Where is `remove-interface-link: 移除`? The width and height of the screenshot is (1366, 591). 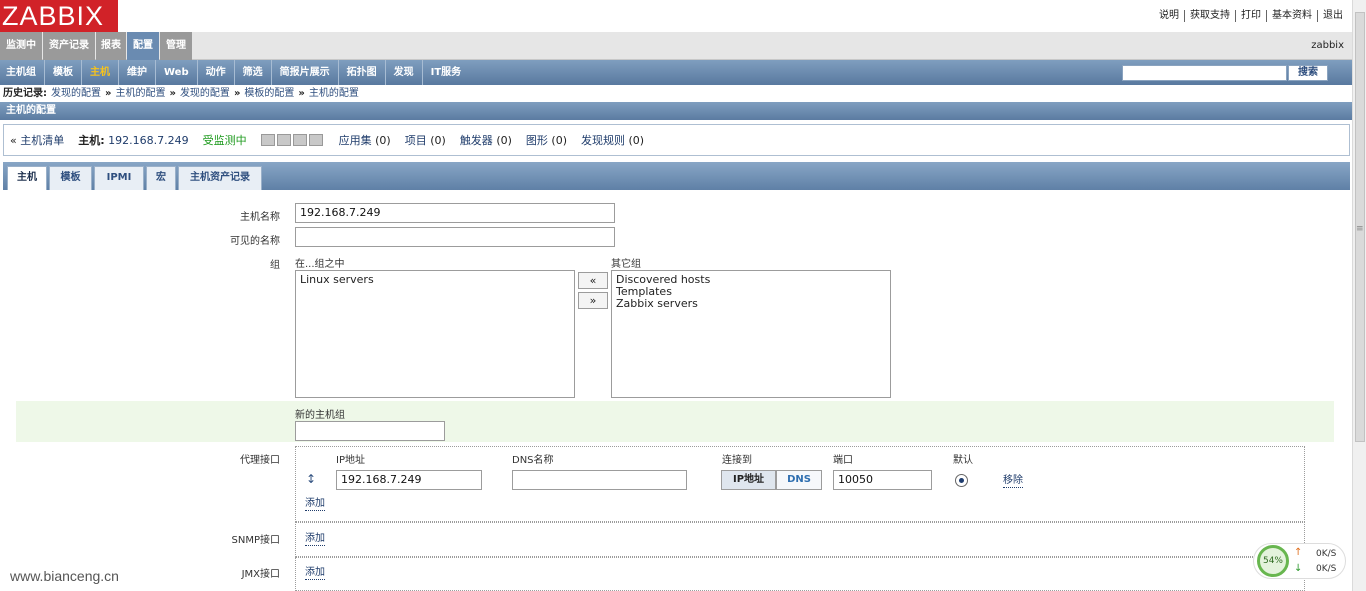 remove-interface-link: 移除 is located at coordinates (1013, 481).